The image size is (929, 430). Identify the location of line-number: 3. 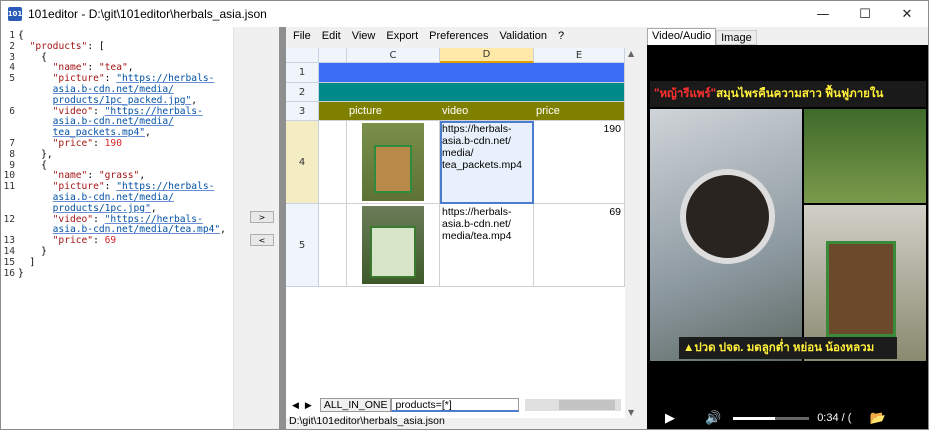
(12, 57).